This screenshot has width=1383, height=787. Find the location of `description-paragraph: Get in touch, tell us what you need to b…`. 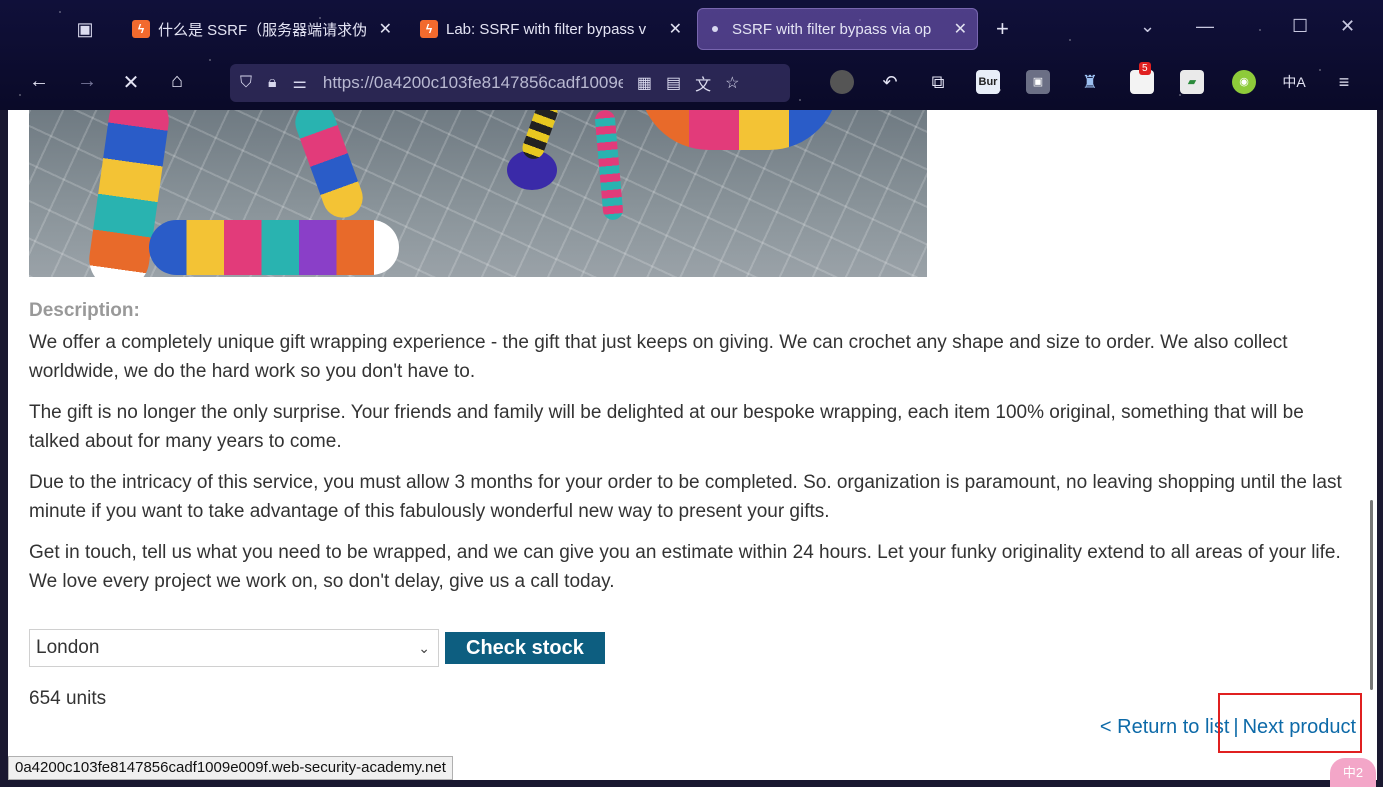

description-paragraph: Get in touch, tell us what you need to b… is located at coordinates (685, 567).